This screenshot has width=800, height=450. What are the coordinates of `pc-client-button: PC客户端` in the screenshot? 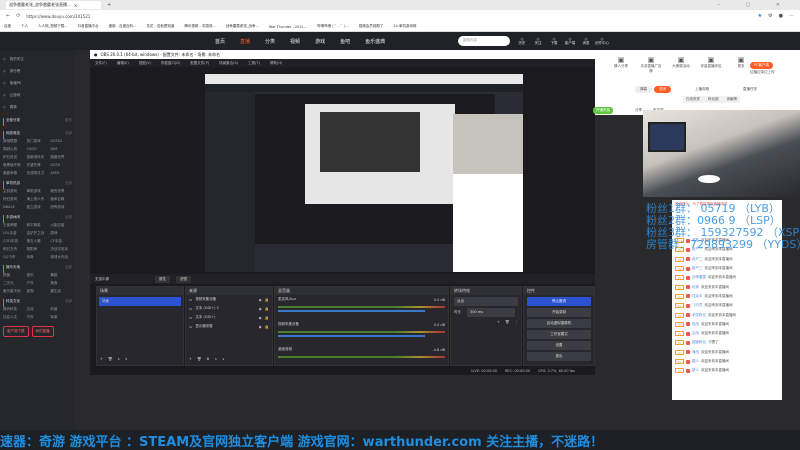 It's located at (762, 65).